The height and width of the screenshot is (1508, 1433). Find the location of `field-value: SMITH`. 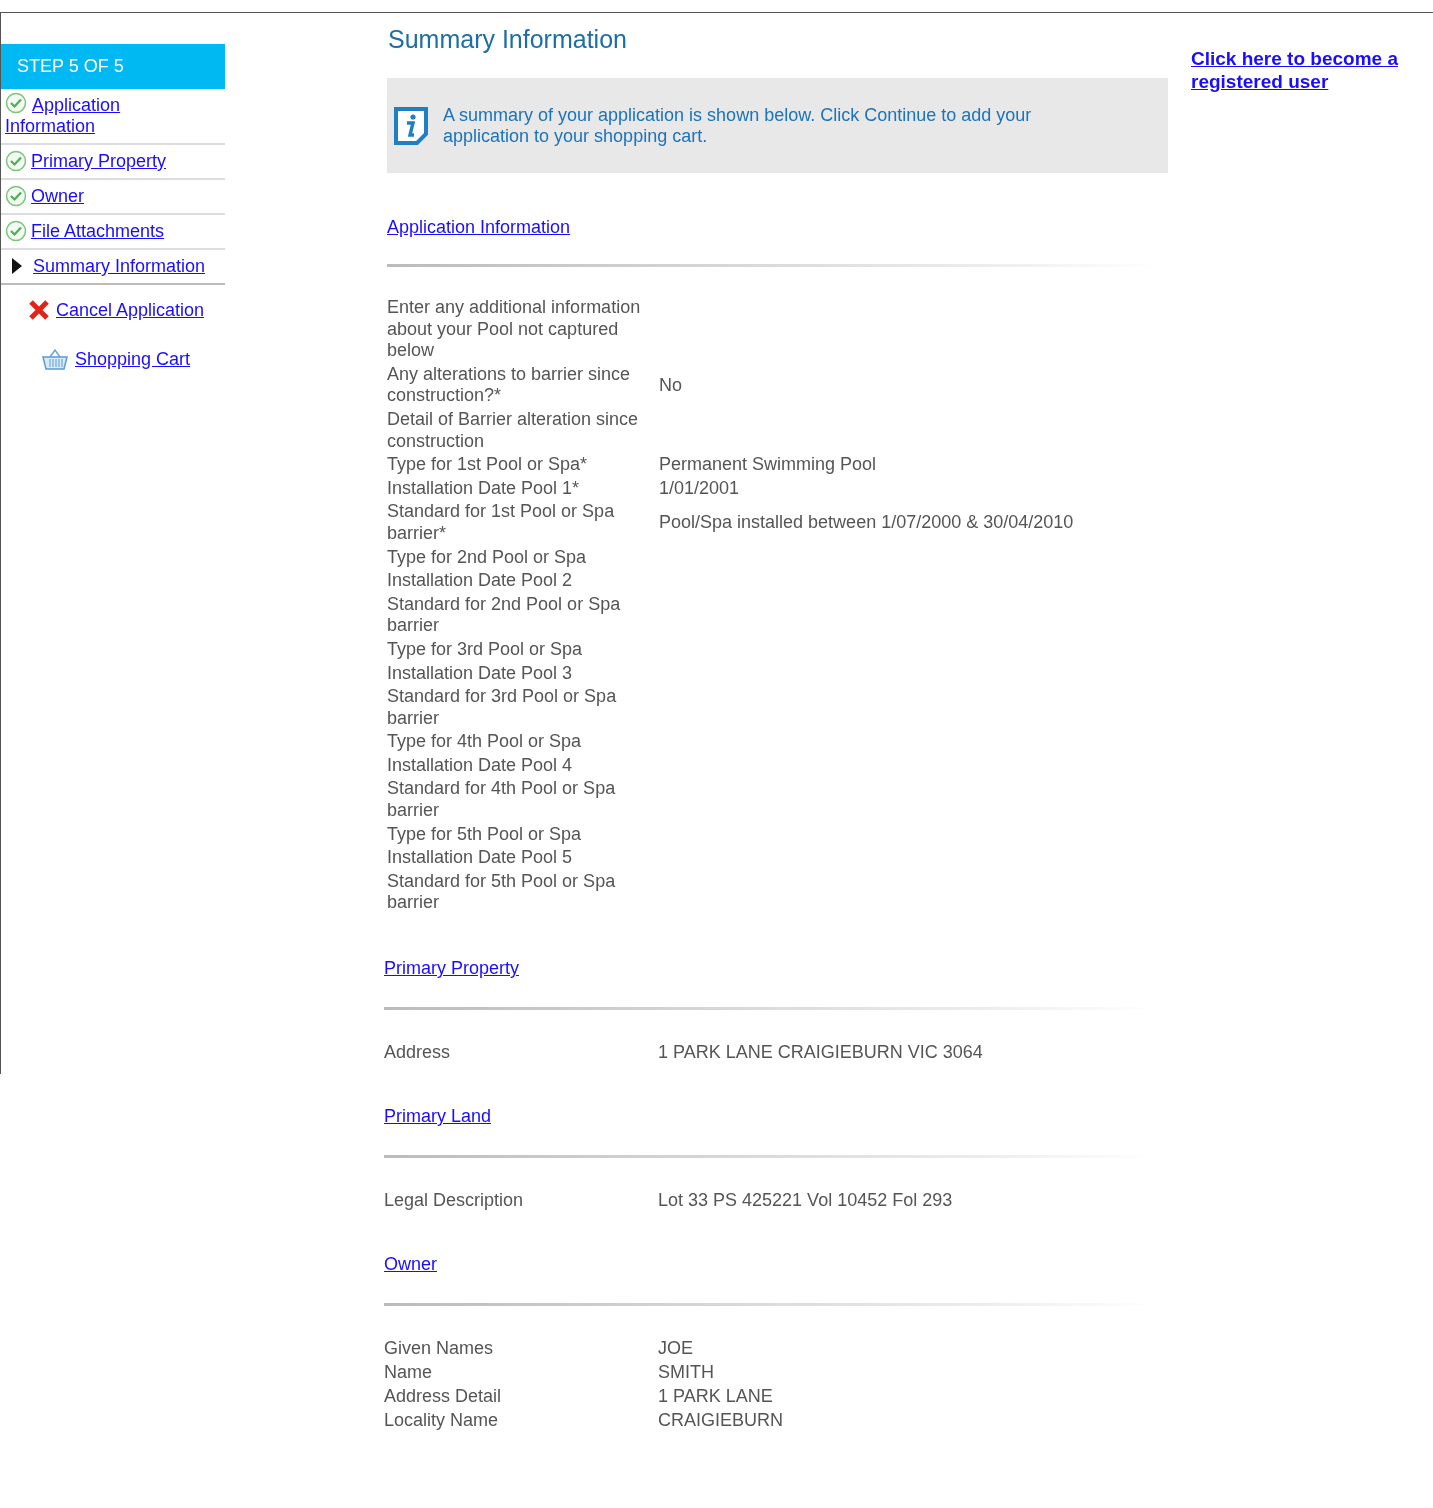

field-value: SMITH is located at coordinates (686, 1372).